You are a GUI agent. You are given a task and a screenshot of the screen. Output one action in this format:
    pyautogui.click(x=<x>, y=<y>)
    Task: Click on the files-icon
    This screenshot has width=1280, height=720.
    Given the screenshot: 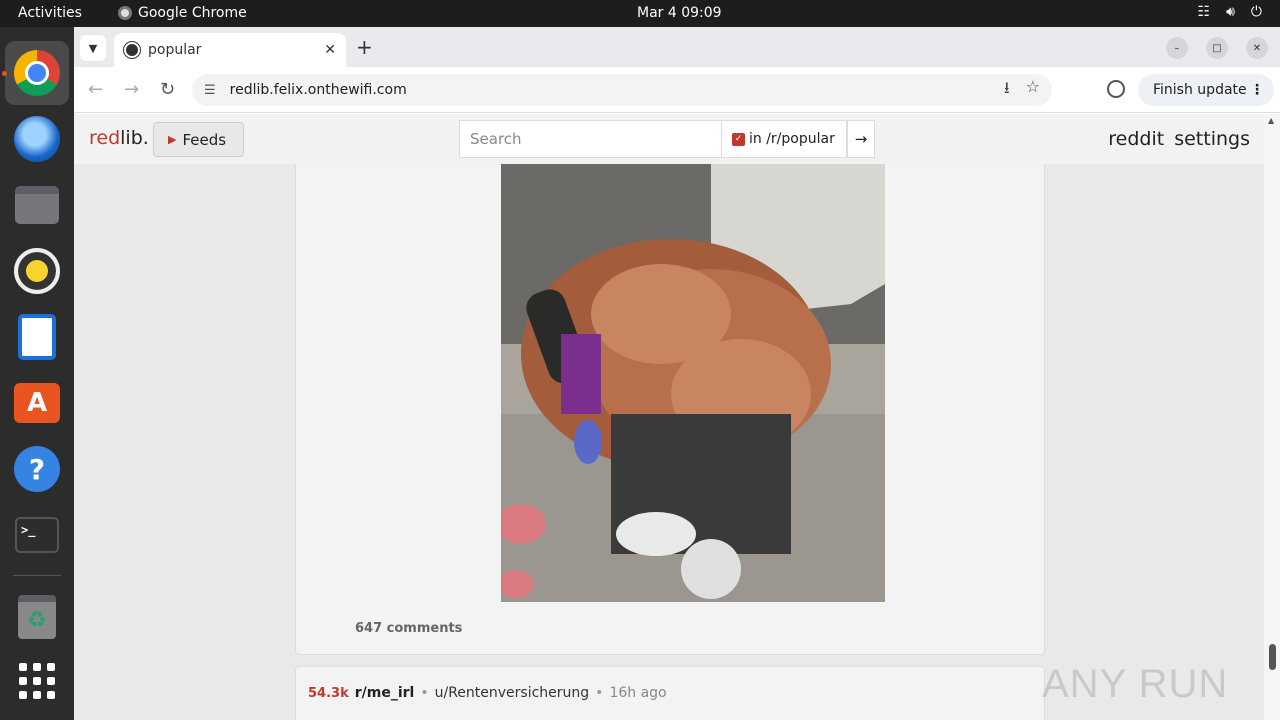 What is the action you would take?
    pyautogui.click(x=37, y=205)
    